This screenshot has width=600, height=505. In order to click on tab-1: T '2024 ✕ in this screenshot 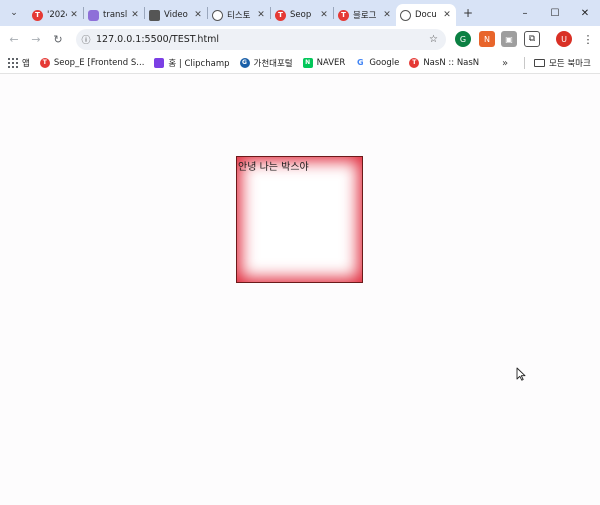, I will do `click(55, 15)`.